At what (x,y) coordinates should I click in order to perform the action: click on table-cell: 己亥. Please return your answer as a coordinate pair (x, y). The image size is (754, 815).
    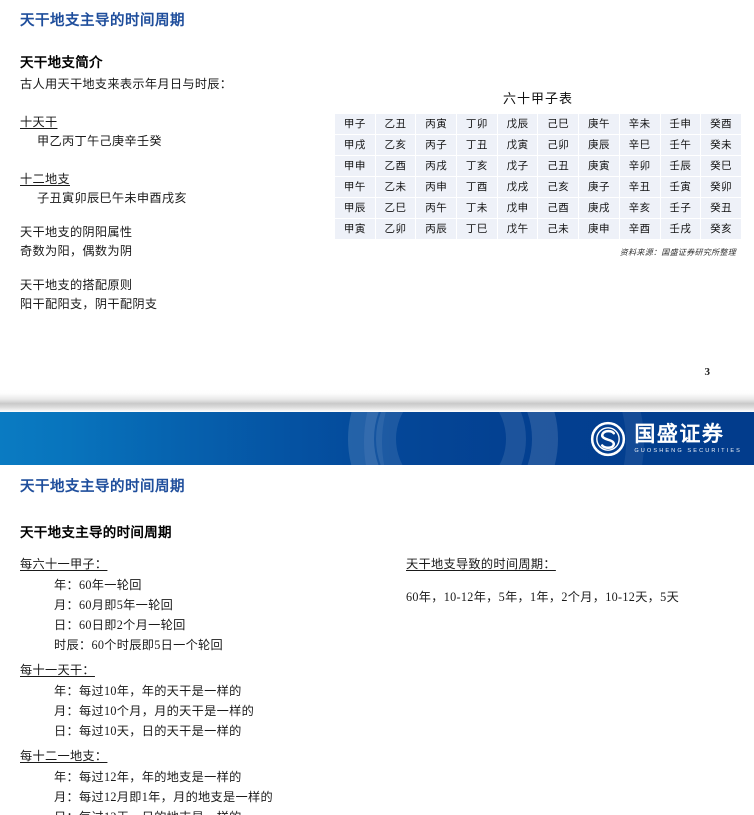
    Looking at the image, I should click on (558, 187).